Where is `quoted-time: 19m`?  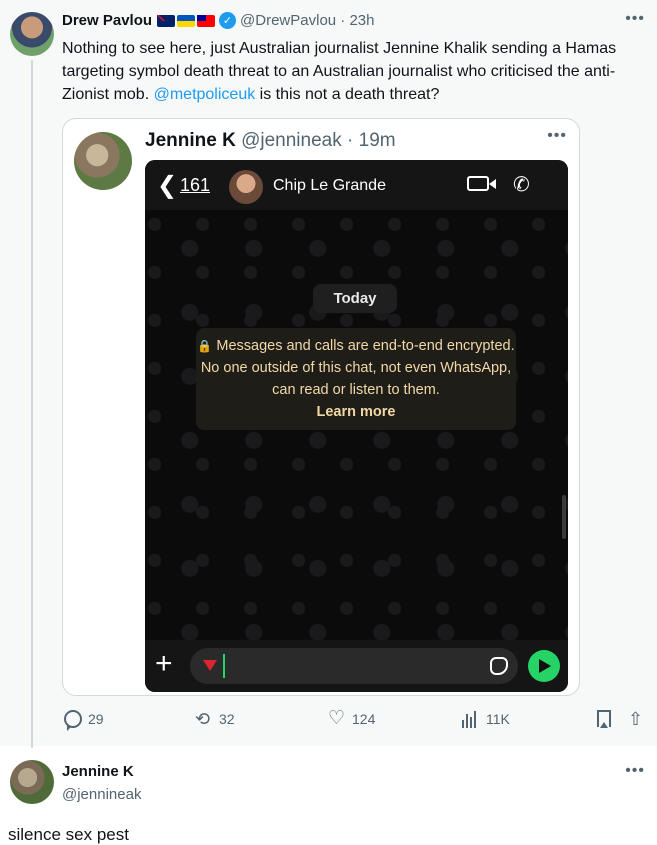 quoted-time: 19m is located at coordinates (377, 140).